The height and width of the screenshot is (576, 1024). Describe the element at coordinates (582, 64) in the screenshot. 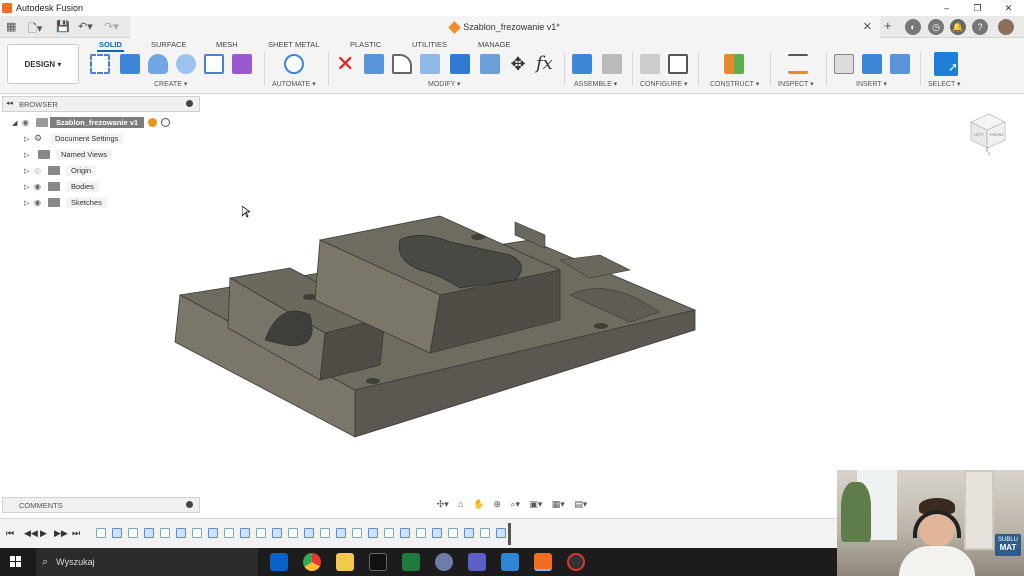

I see `new-component-icon` at that location.